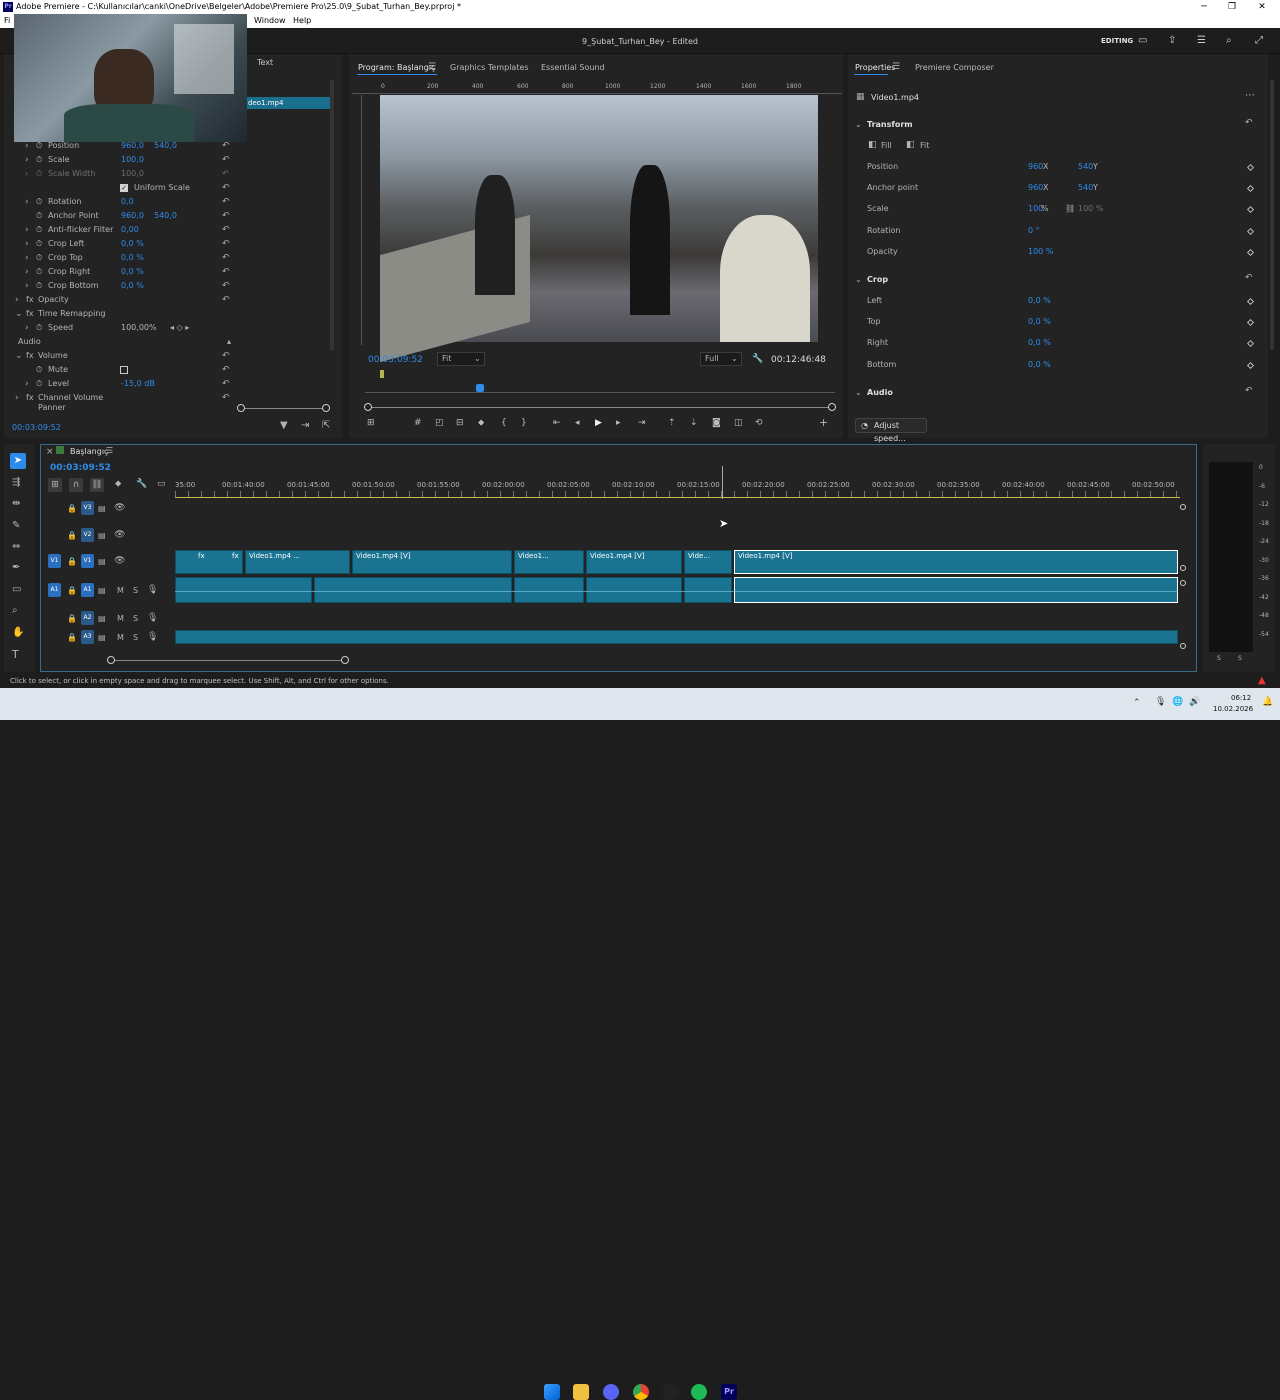 The width and height of the screenshot is (1280, 1400). Describe the element at coordinates (36, 427) in the screenshot. I see `effect-timecode: 00:03:09:52` at that location.